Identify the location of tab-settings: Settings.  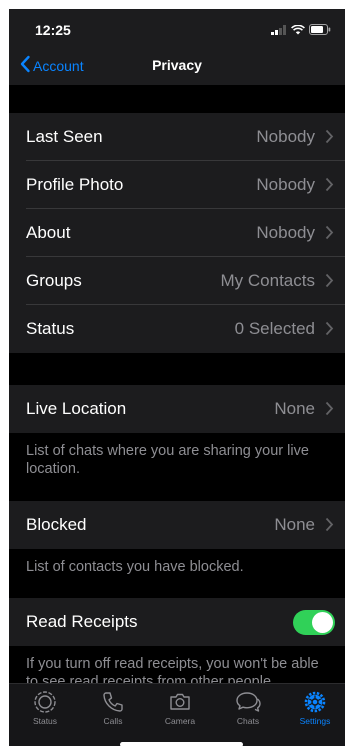
(315, 708).